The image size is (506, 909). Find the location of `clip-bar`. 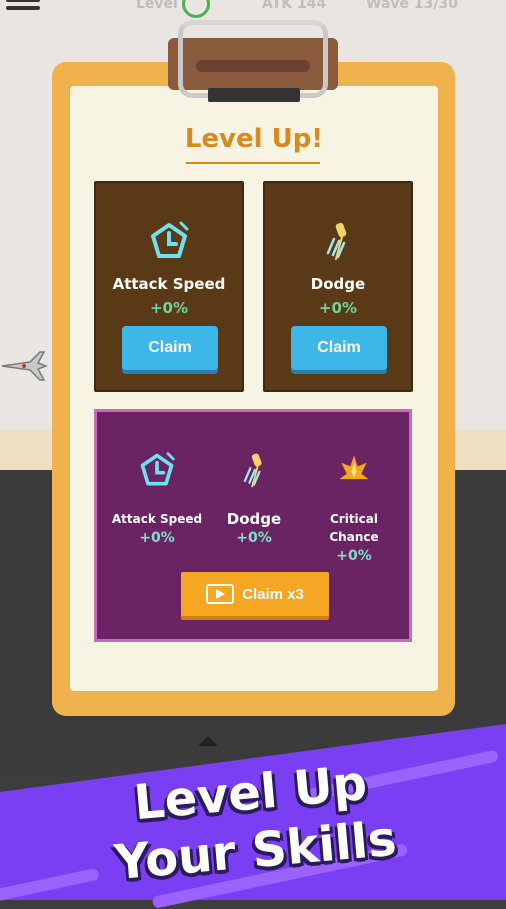

clip-bar is located at coordinates (254, 95).